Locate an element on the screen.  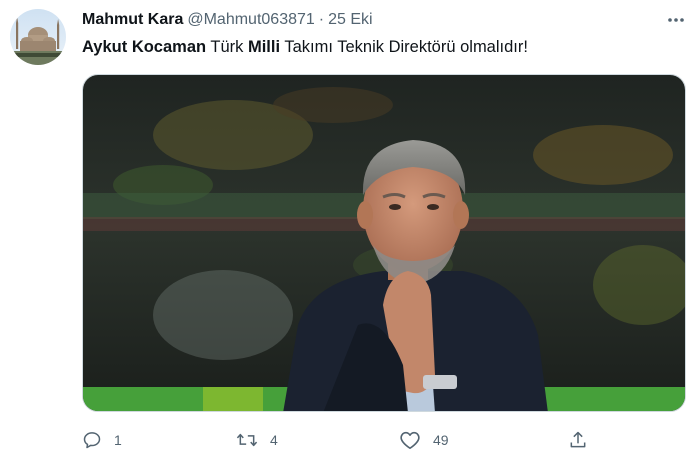
tweet-text-part: Türk is located at coordinates (227, 47).